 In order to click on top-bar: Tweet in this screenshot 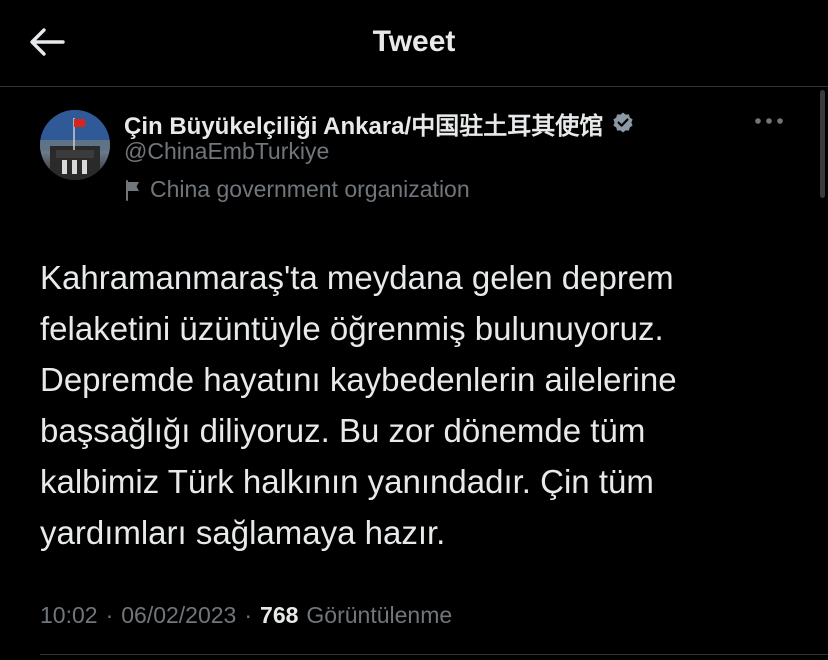, I will do `click(414, 43)`.